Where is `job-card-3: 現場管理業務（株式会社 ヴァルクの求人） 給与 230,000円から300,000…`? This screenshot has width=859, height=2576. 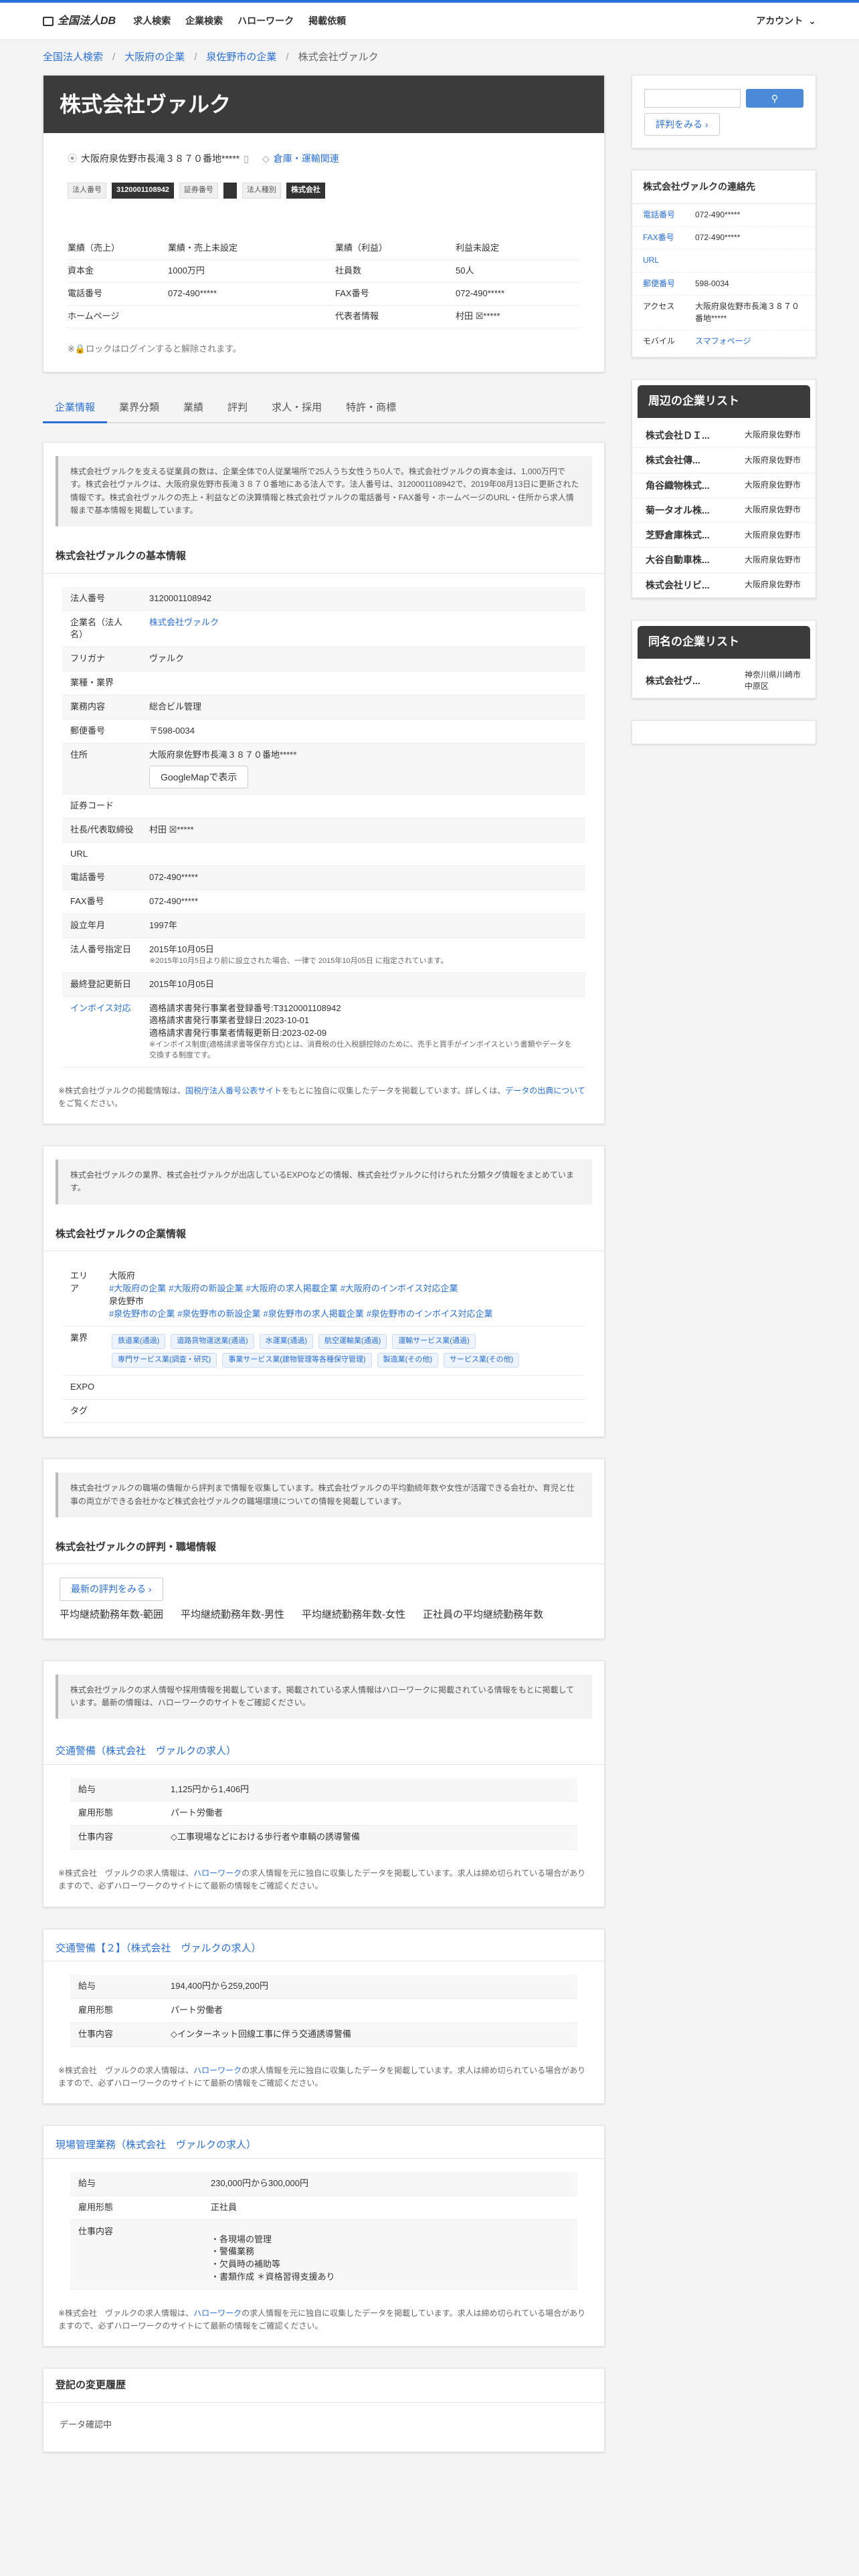 job-card-3: 現場管理業務（株式会社 ヴァルクの求人） 給与 230,000円から300,000… is located at coordinates (324, 2236).